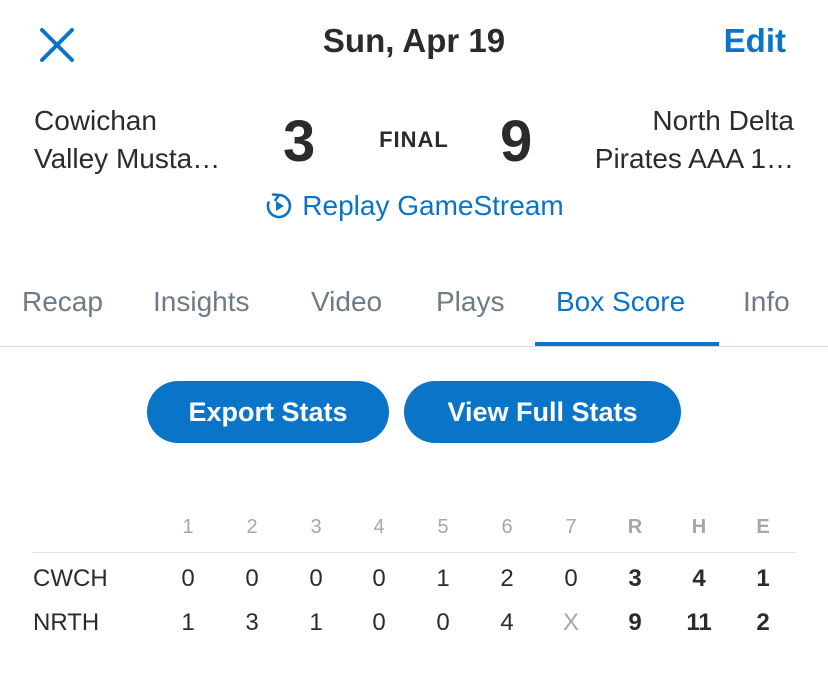  Describe the element at coordinates (414, 552) in the screenshot. I see `box-score-divider` at that location.